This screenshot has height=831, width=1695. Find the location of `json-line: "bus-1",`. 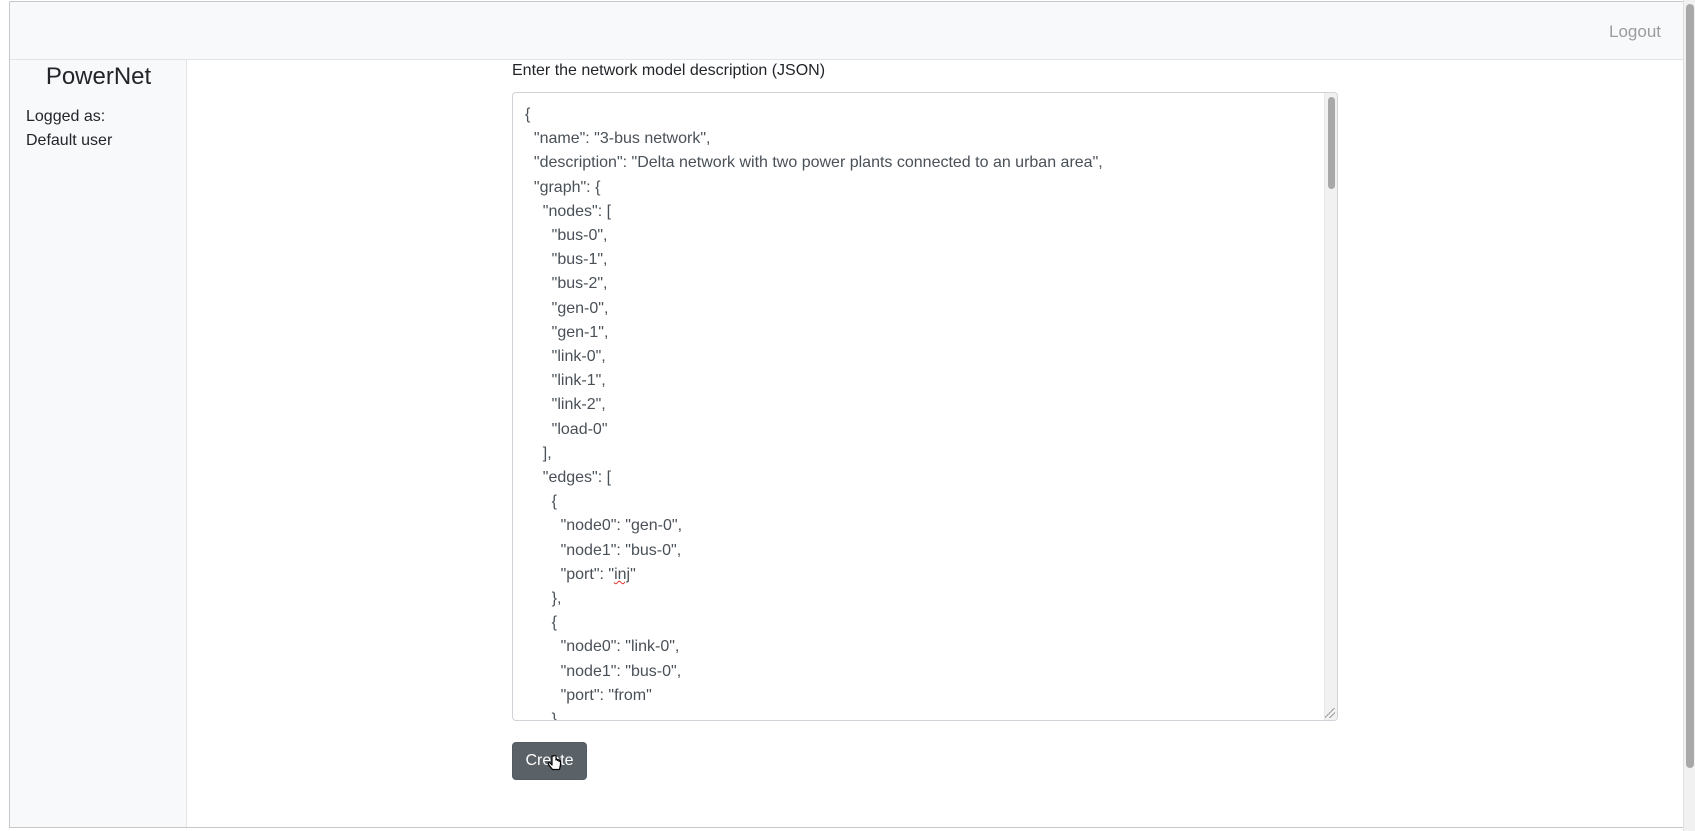

json-line: "bus-1", is located at coordinates (566, 260).